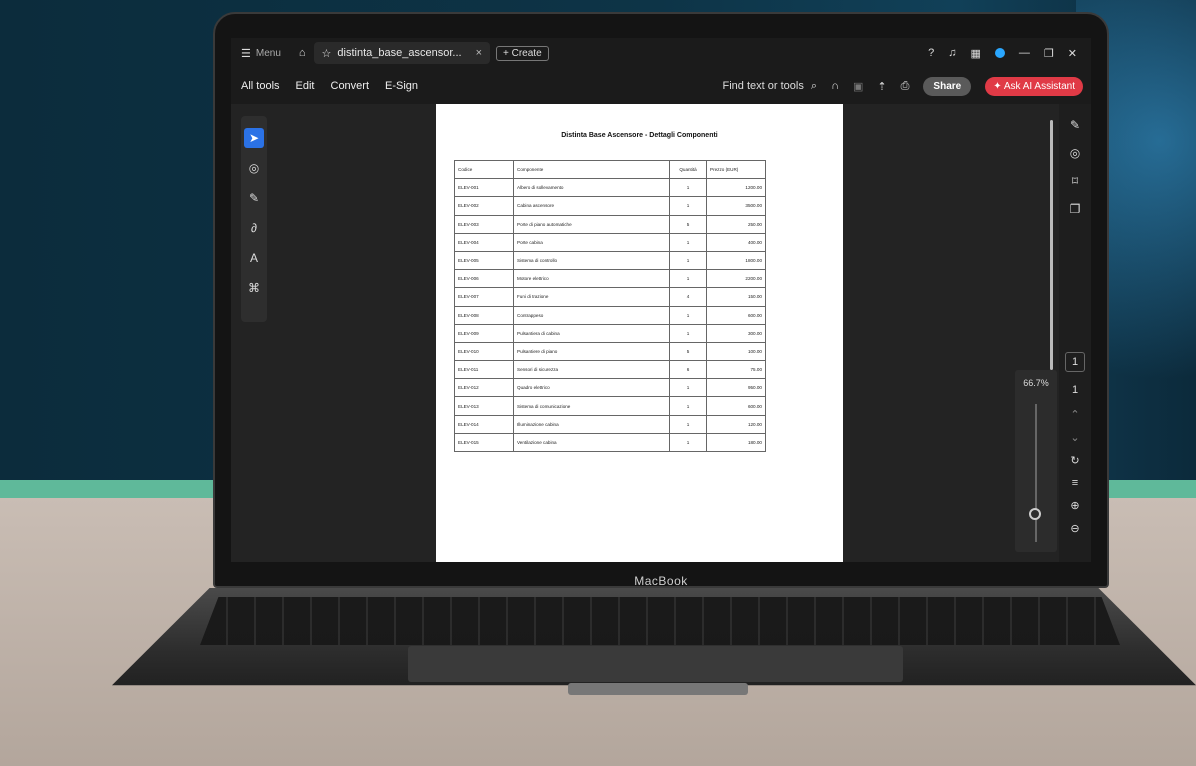 The width and height of the screenshot is (1196, 766). I want to click on cell-codice: ELEV-009, so click(484, 333).